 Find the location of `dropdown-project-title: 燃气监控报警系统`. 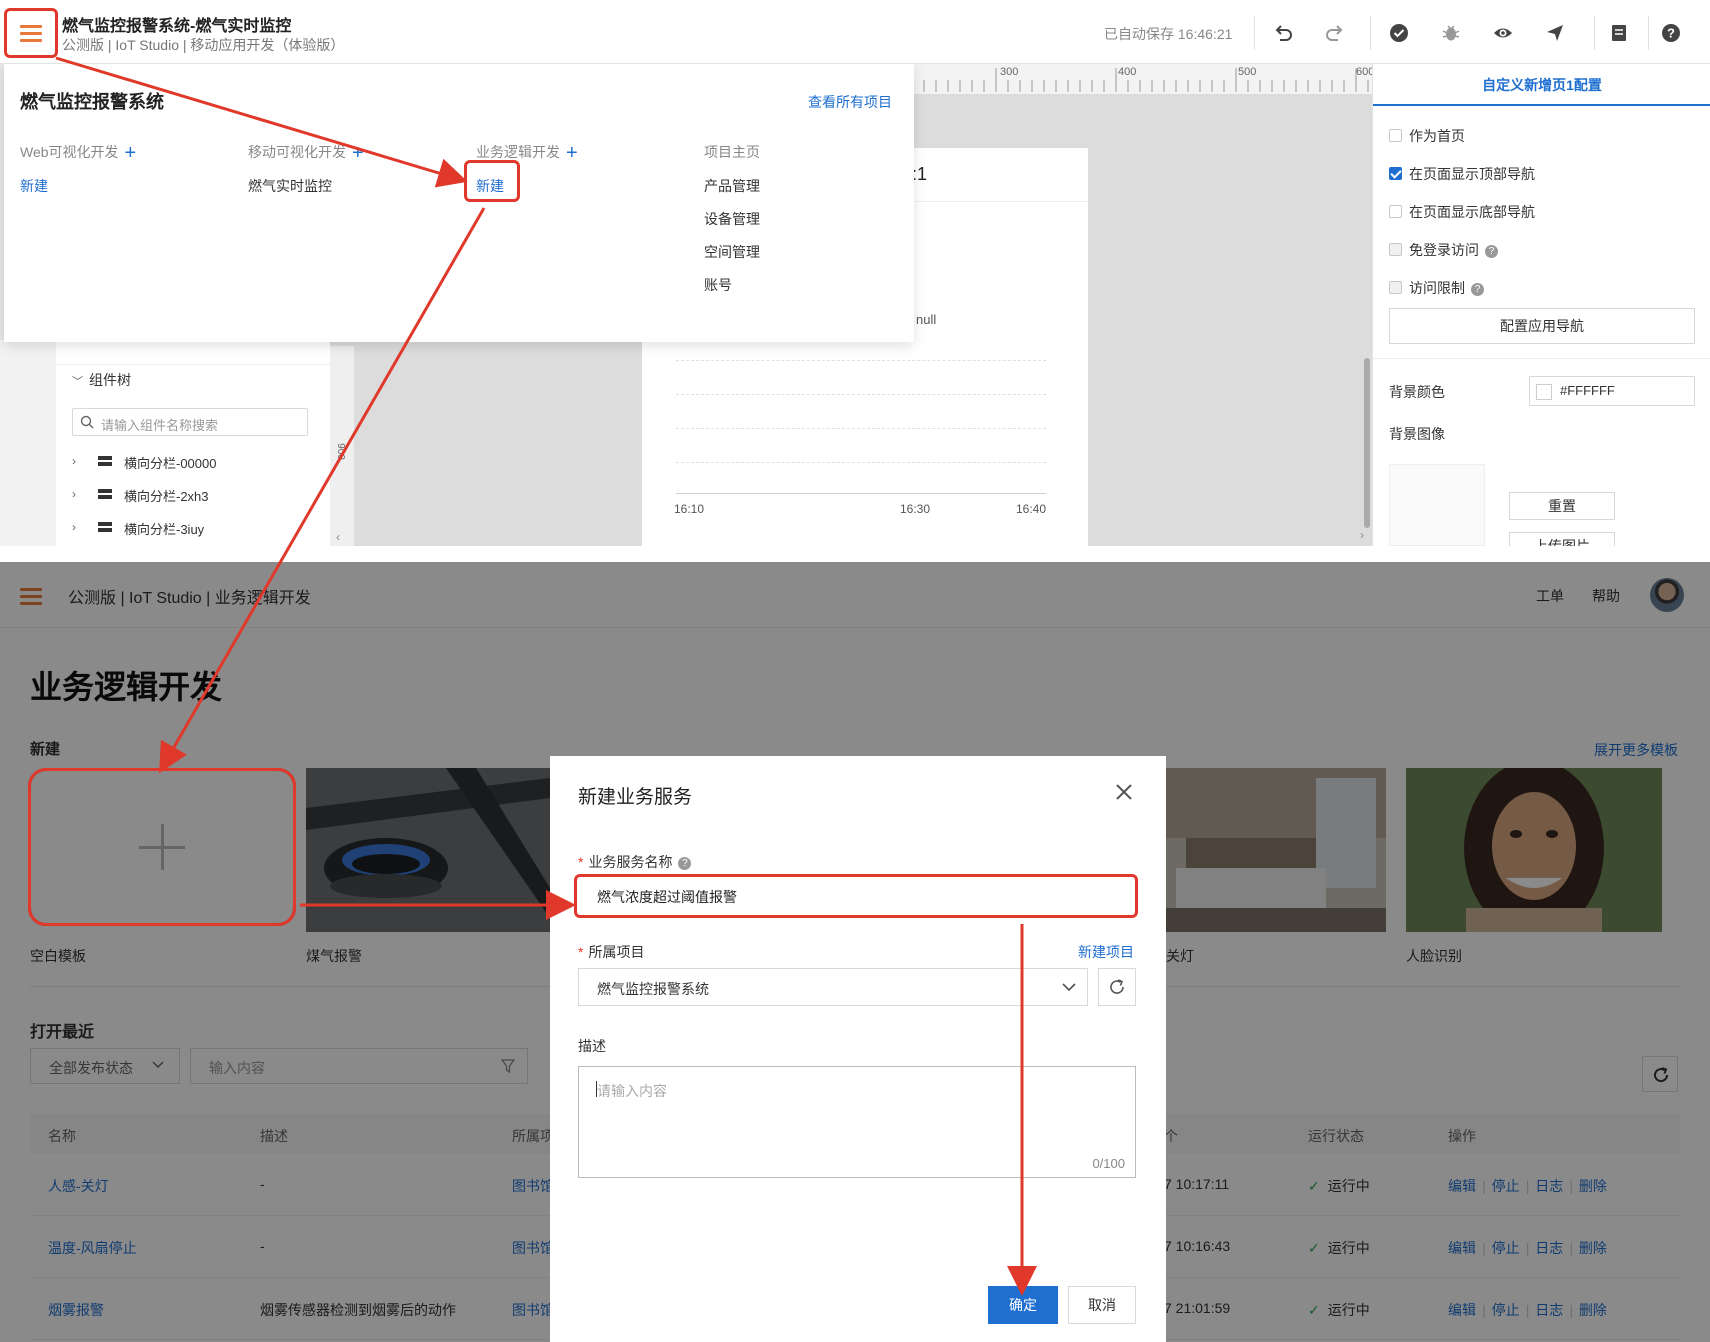

dropdown-project-title: 燃气监控报警系统 is located at coordinates (92, 102).